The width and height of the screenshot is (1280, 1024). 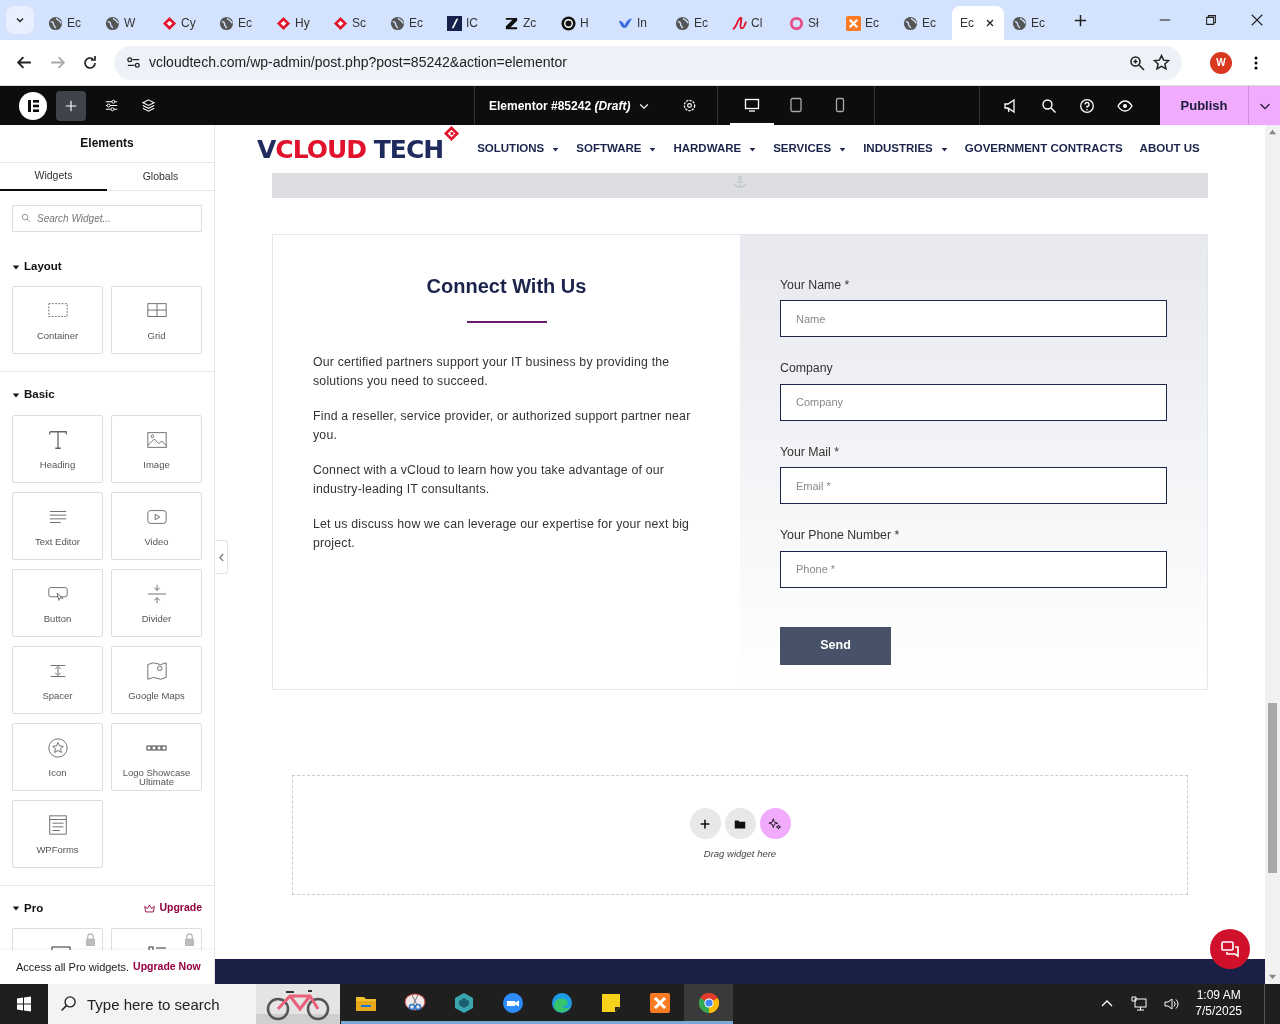 What do you see at coordinates (740, 824) in the screenshot?
I see `template-library-button` at bounding box center [740, 824].